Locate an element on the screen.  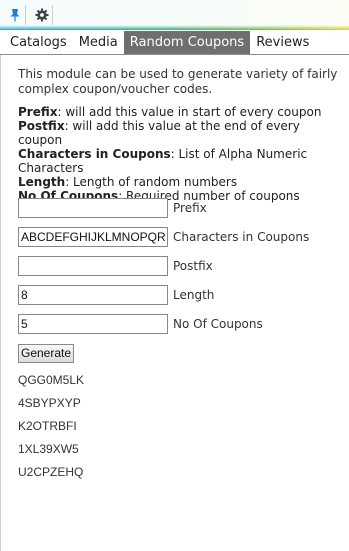
characters-row: Characters in Coupons is located at coordinates (163, 237).